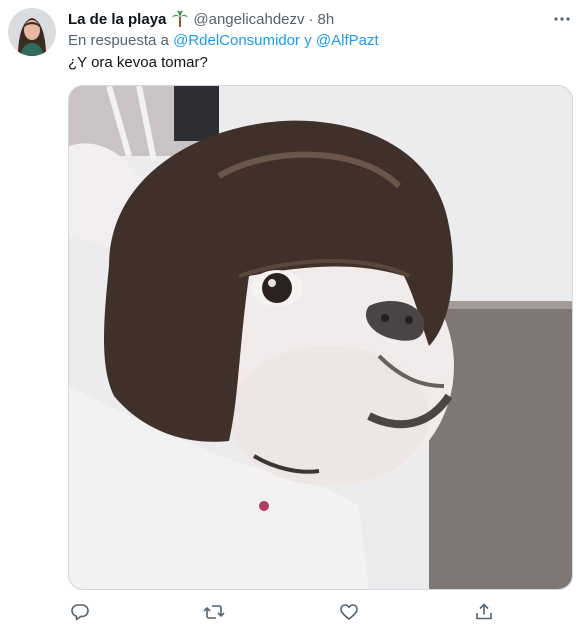 The width and height of the screenshot is (587, 630). What do you see at coordinates (248, 19) in the screenshot?
I see `author-handle: @angelicahdezv` at bounding box center [248, 19].